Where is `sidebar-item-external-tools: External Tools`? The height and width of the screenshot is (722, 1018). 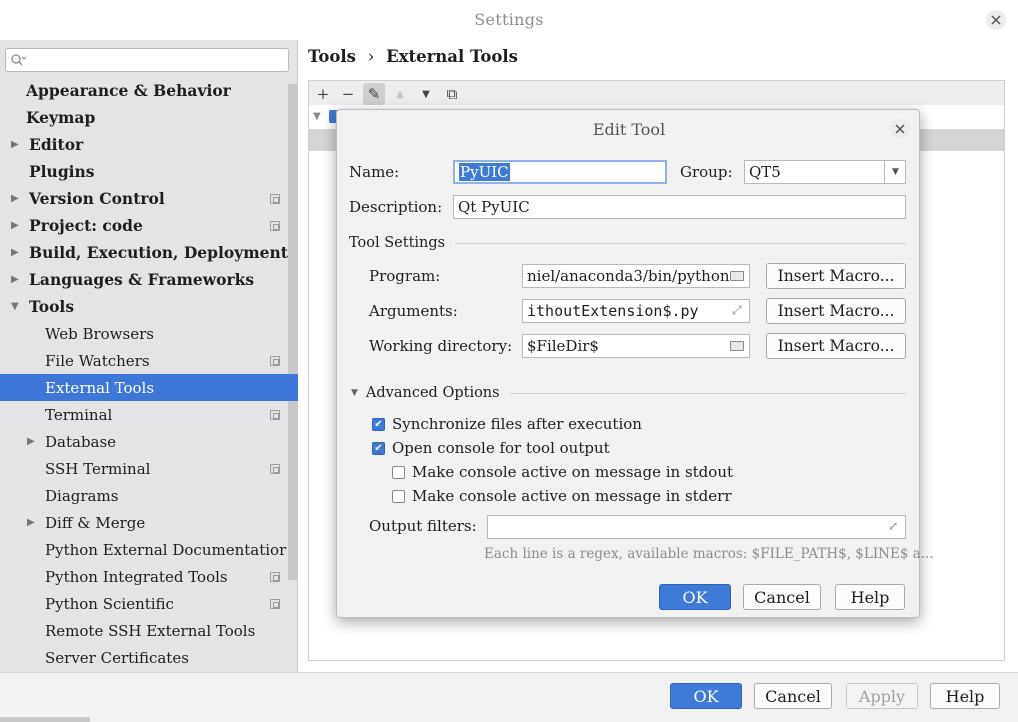 sidebar-item-external-tools: External Tools is located at coordinates (149, 387).